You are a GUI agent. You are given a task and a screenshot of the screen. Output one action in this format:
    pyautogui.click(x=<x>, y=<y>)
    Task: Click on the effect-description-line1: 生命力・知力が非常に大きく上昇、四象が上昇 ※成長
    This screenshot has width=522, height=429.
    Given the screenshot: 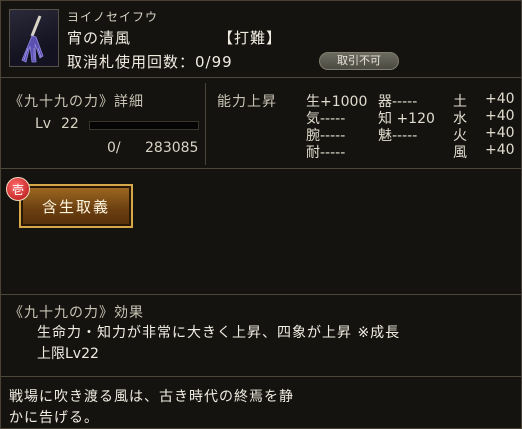 What is the action you would take?
    pyautogui.click(x=219, y=333)
    